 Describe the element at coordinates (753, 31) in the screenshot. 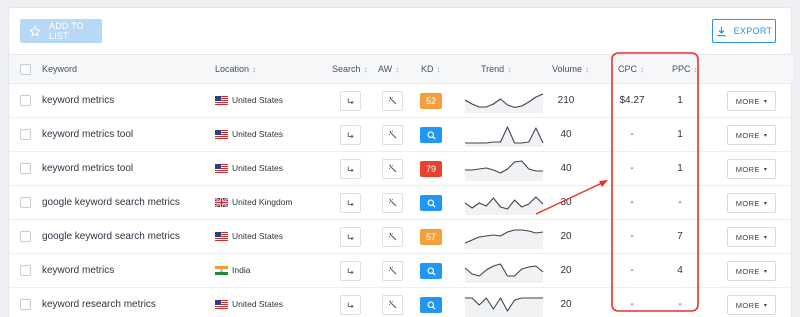

I see `export-label: EXPORT` at that location.